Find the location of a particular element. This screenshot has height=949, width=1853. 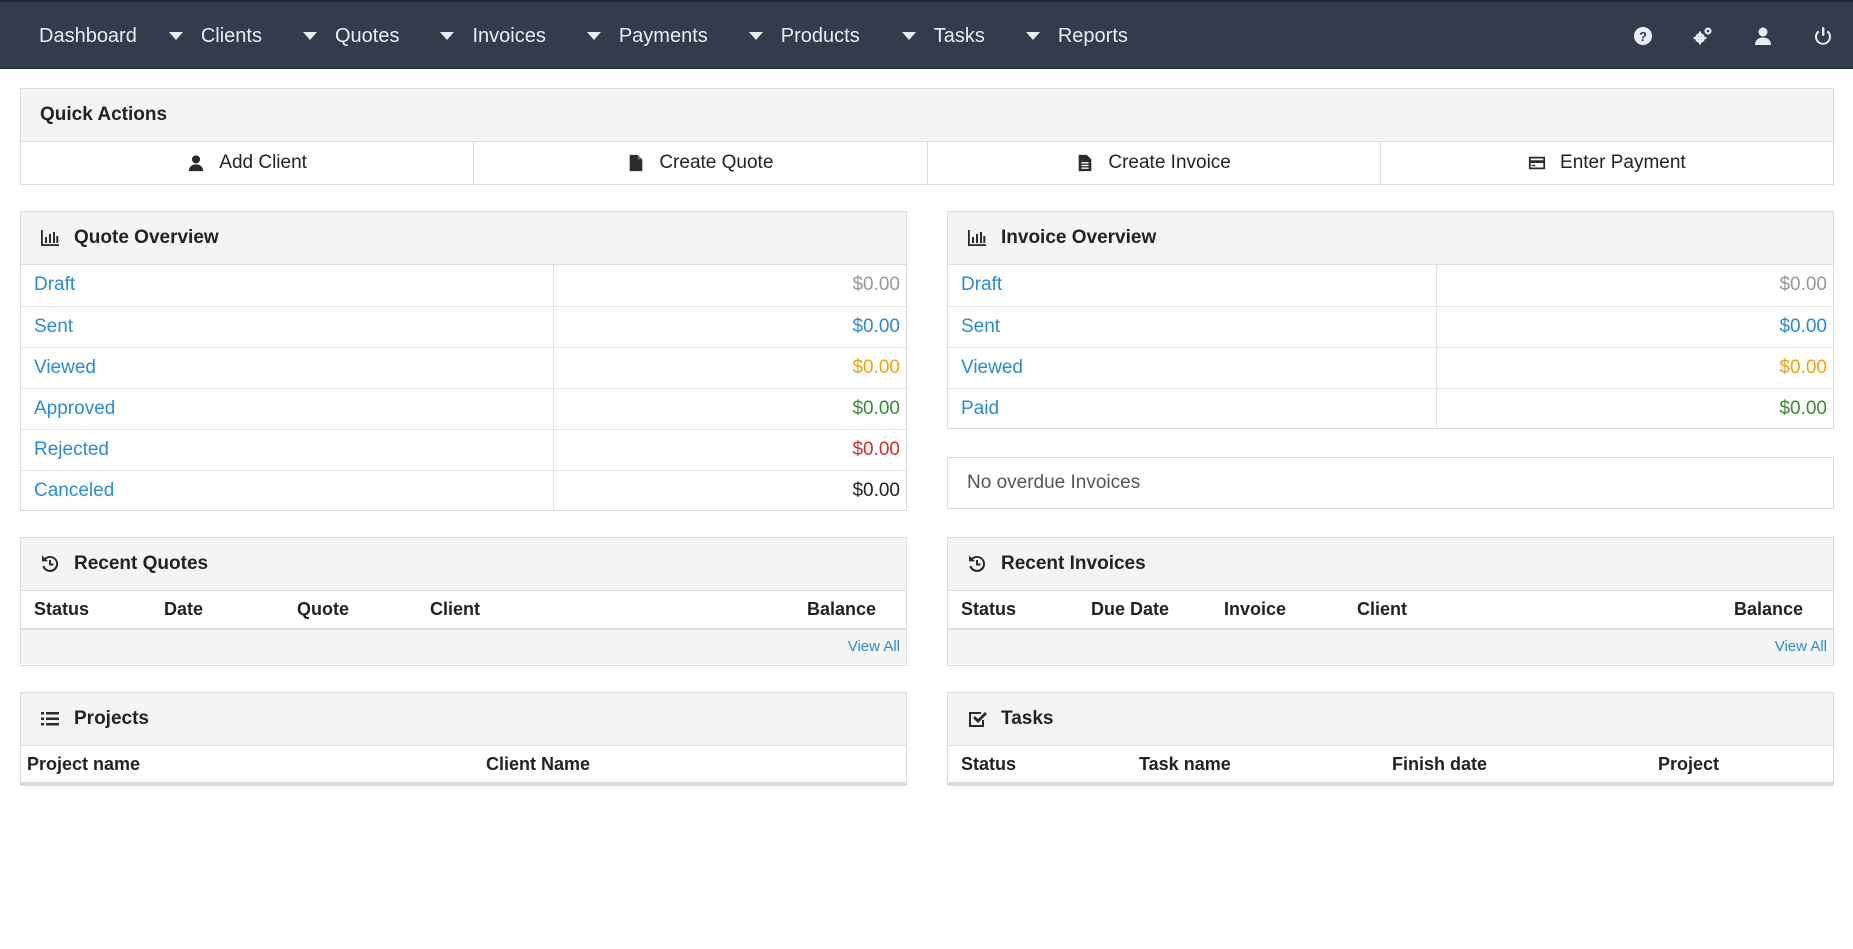

create-invoice-label: Create Invoice is located at coordinates (1169, 162).